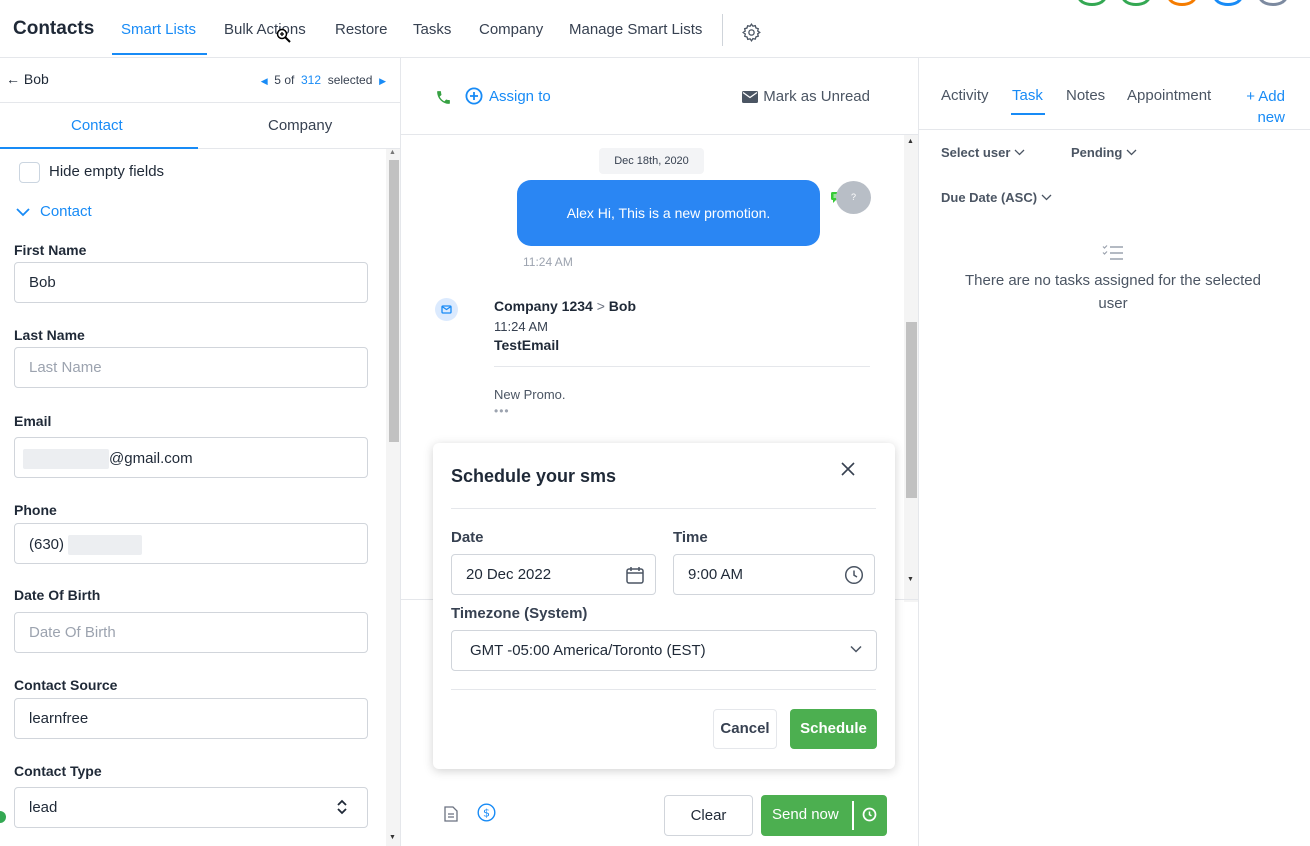  Describe the element at coordinates (97, 125) in the screenshot. I see `tab-contact: Contact` at that location.